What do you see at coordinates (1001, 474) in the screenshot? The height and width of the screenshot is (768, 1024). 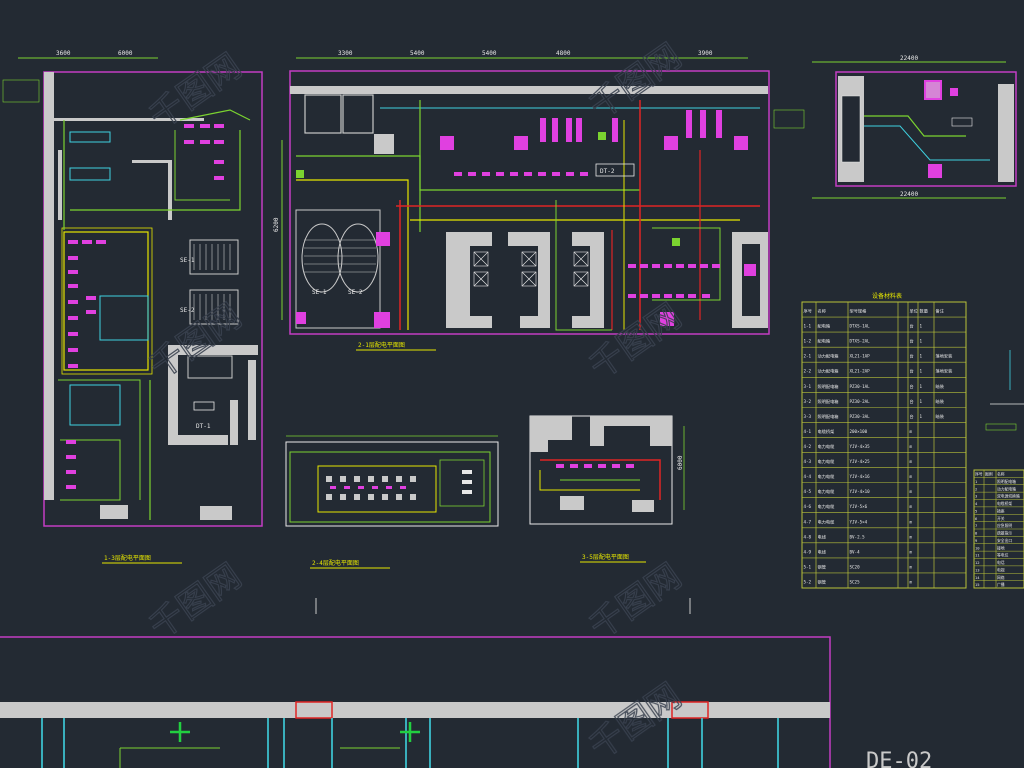 I see `legend-header-cell: 名称` at bounding box center [1001, 474].